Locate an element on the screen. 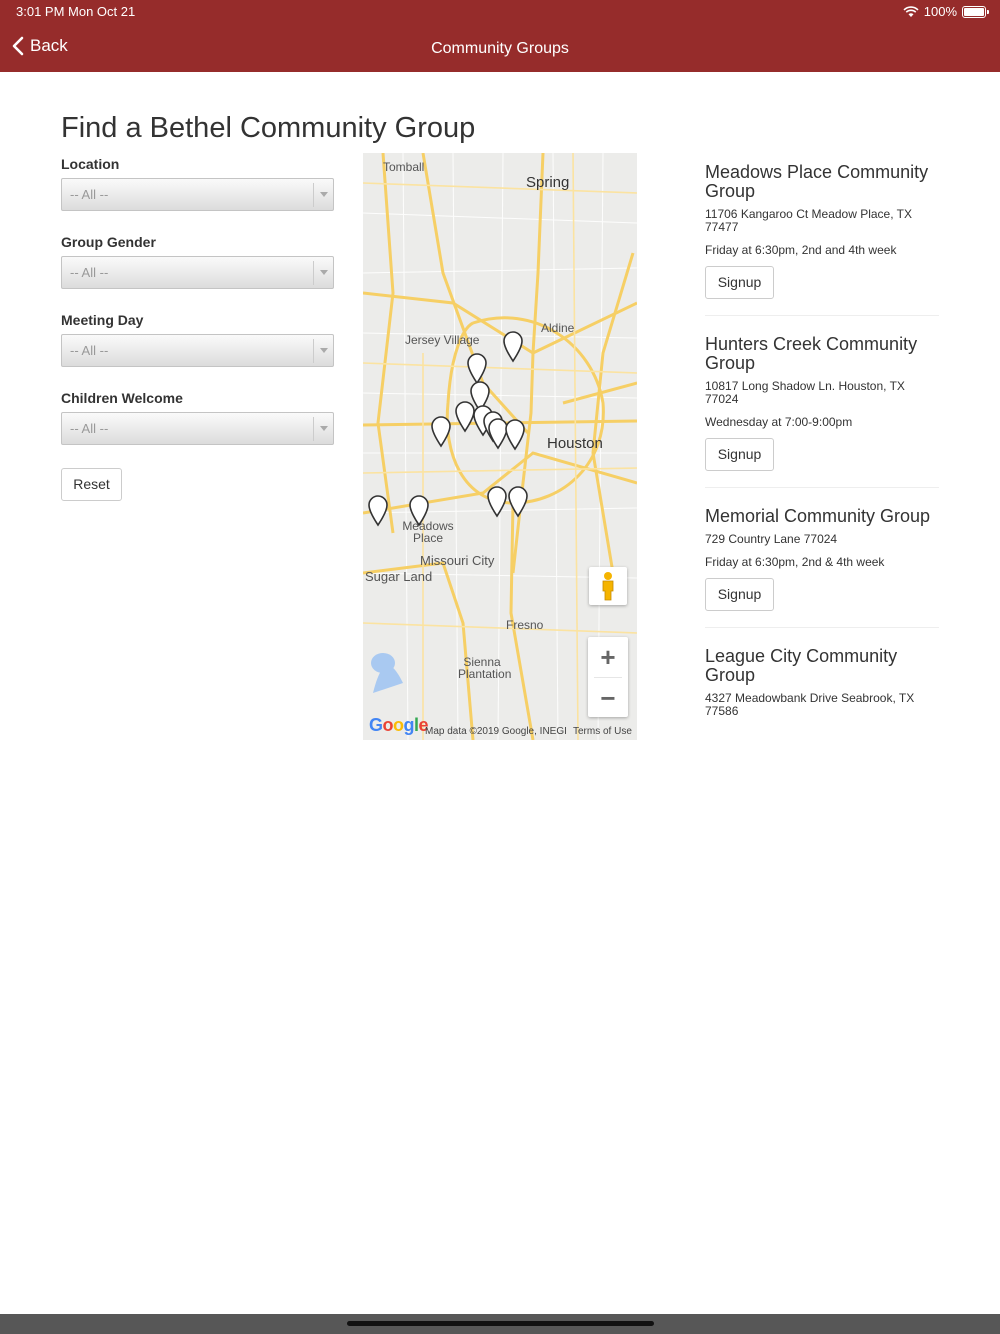 The height and width of the screenshot is (1334, 1000). status-time: 3:01 PM Mon Oct 21 is located at coordinates (76, 11).